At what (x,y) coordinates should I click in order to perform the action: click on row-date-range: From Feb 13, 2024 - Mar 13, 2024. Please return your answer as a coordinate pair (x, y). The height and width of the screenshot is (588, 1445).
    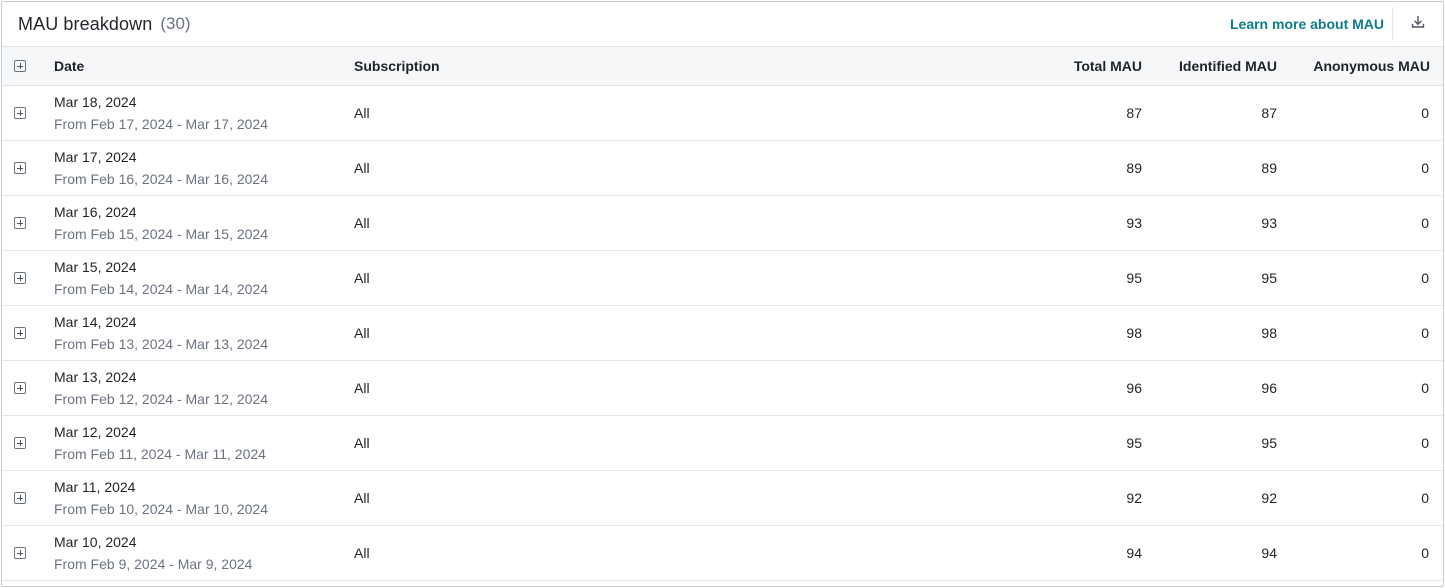
    Looking at the image, I should click on (161, 344).